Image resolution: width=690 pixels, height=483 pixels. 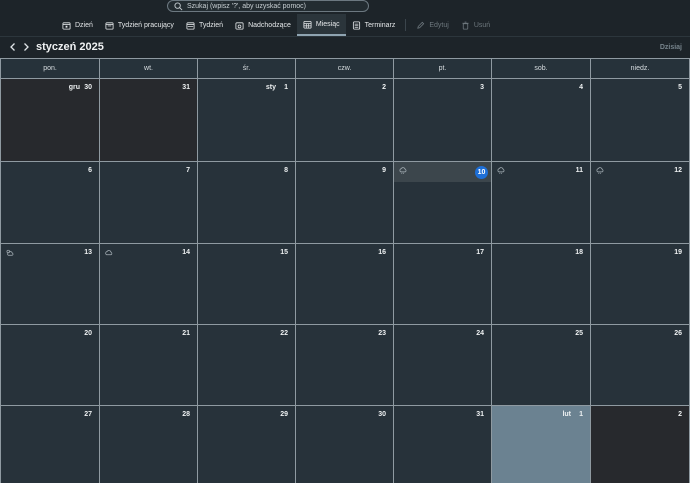 What do you see at coordinates (246, 202) in the screenshot?
I see `day-cell: 8` at bounding box center [246, 202].